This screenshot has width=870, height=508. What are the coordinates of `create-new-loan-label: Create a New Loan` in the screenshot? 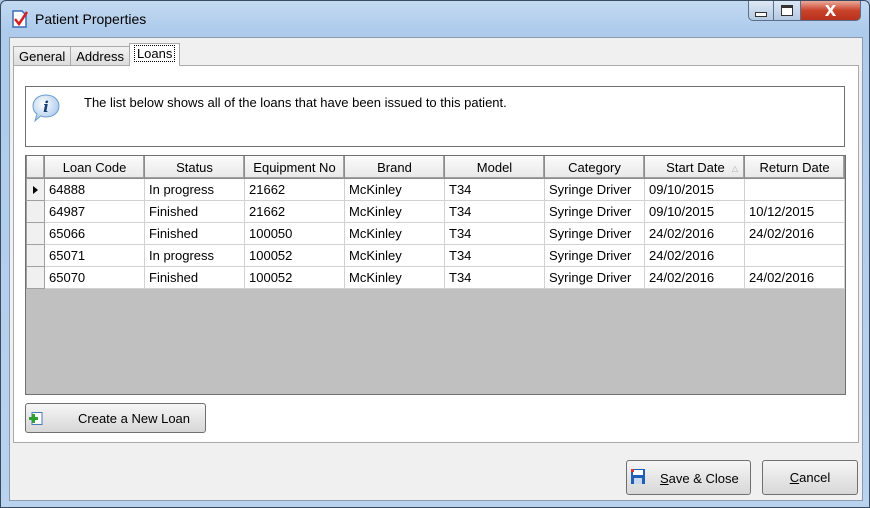 It's located at (134, 418).